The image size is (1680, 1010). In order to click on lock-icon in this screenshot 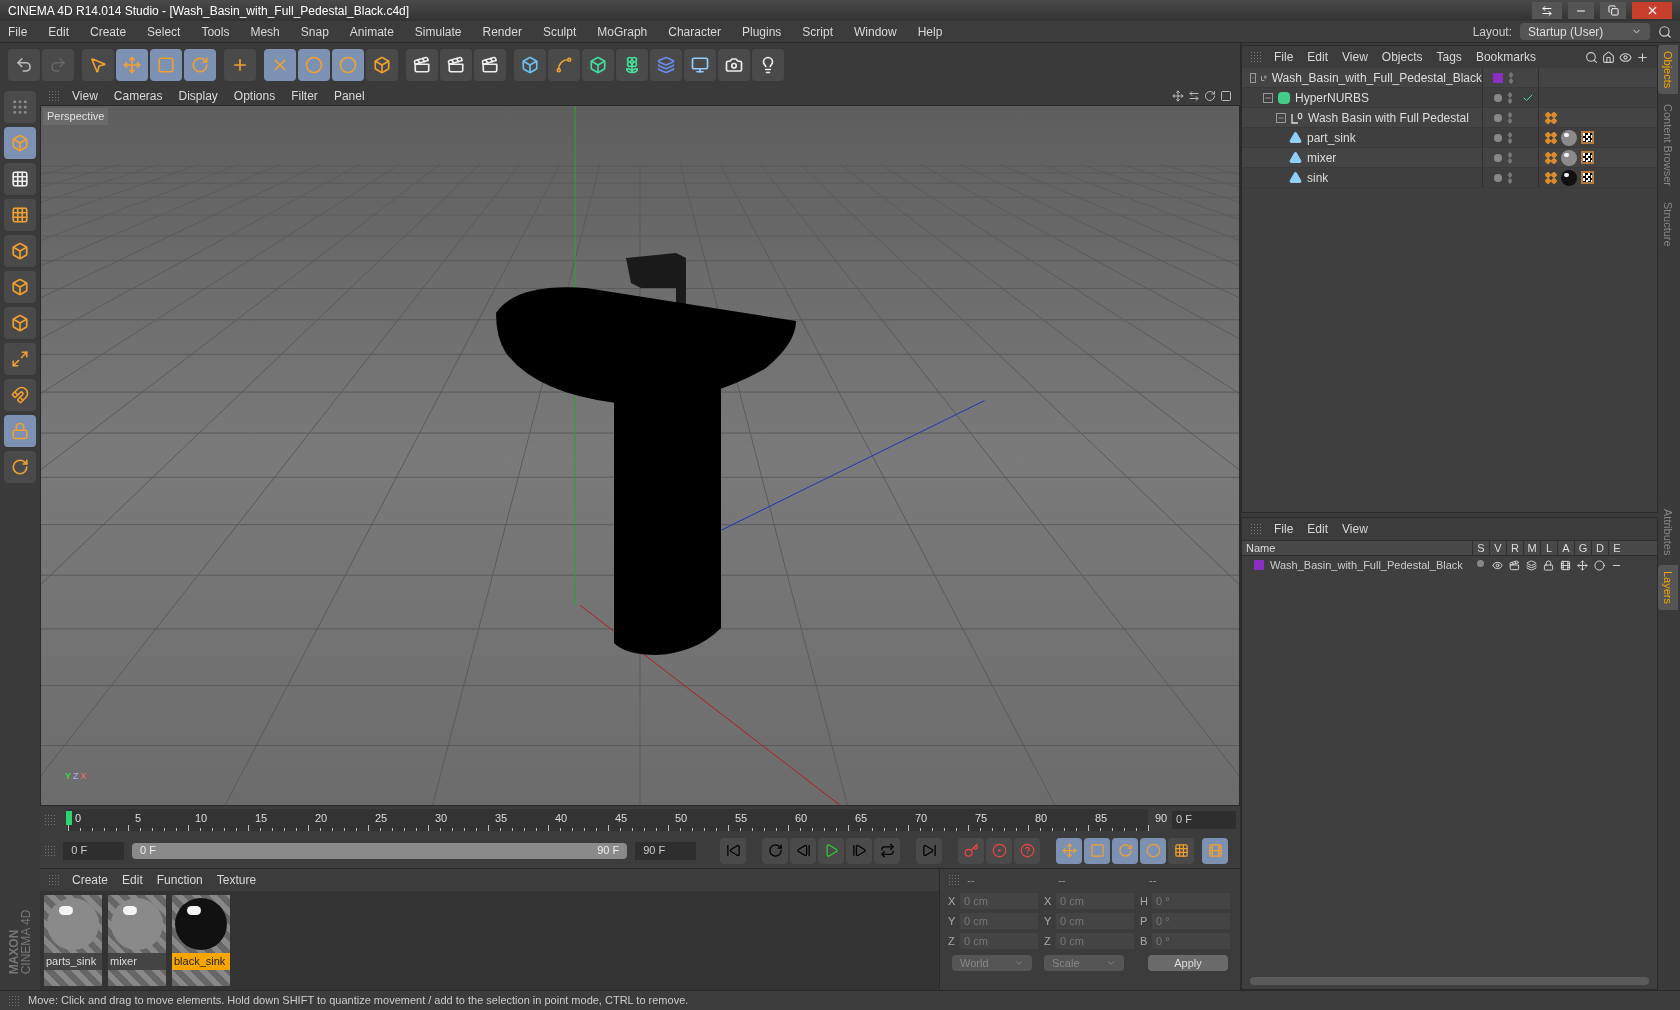, I will do `click(1548, 565)`.